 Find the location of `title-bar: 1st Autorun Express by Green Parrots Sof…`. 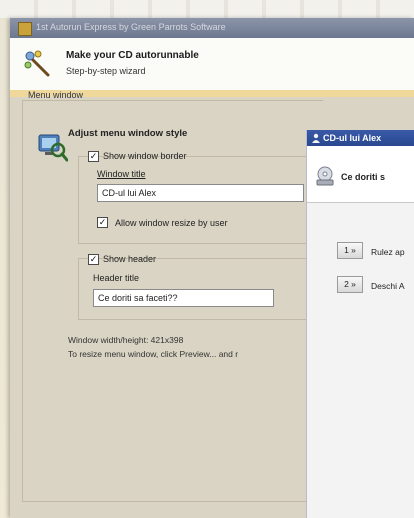

title-bar: 1st Autorun Express by Green Parrots Sof… is located at coordinates (212, 28).